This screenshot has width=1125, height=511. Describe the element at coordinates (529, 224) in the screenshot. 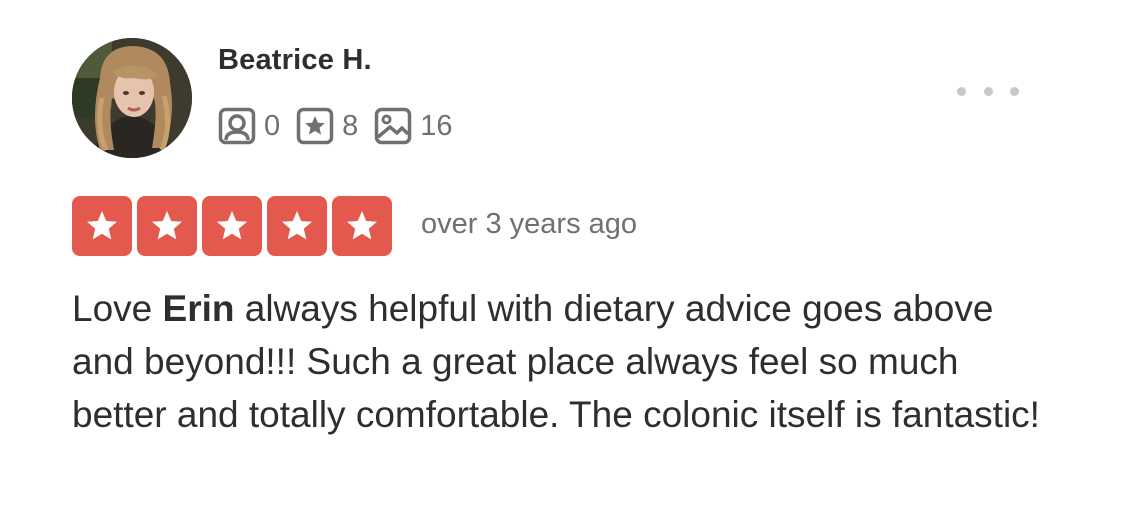

I see `review-date: over 3 years ago` at that location.